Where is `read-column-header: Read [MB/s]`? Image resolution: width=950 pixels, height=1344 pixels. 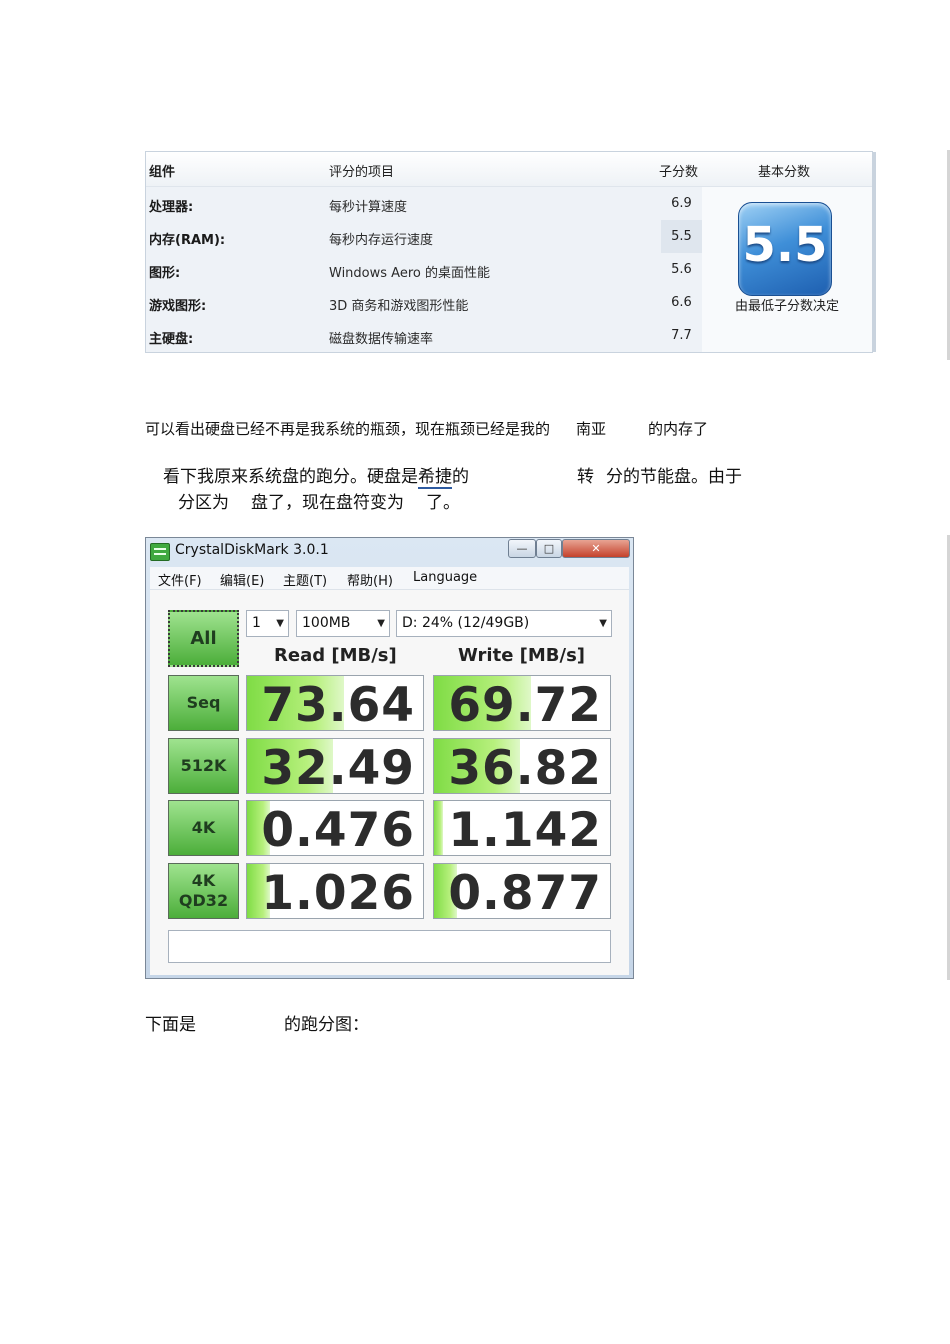 read-column-header: Read [MB/s] is located at coordinates (335, 655).